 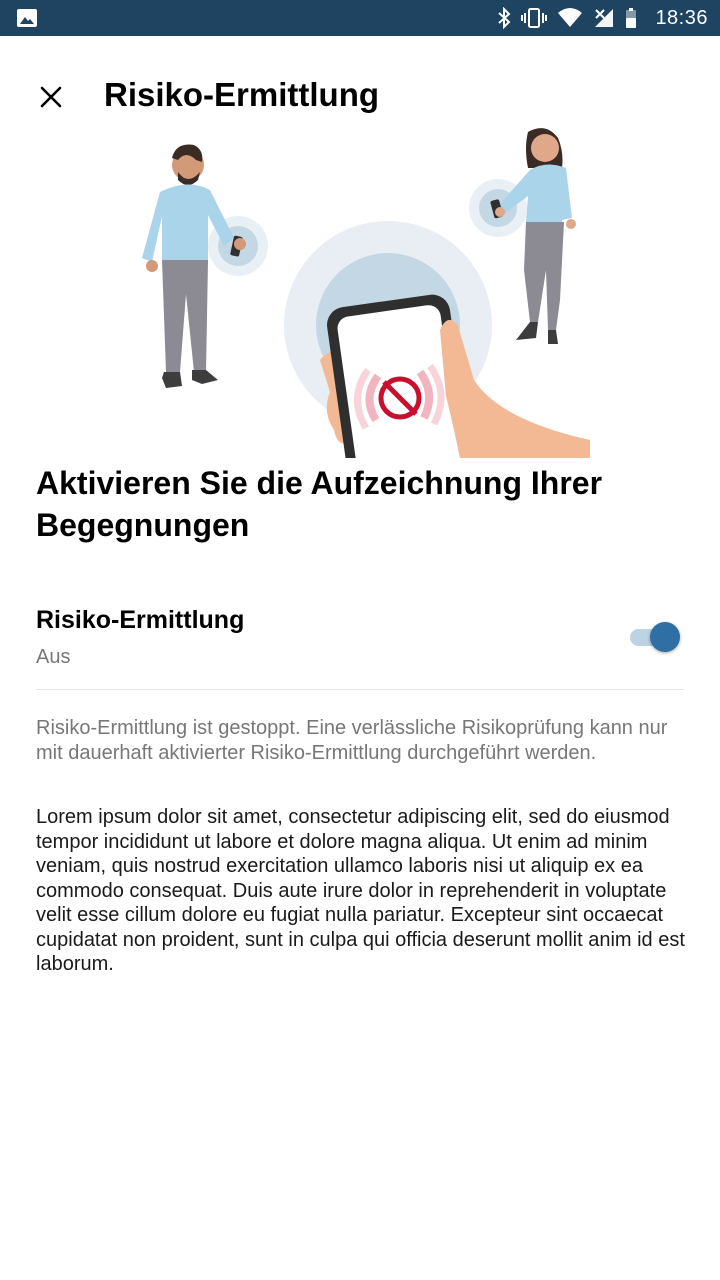 I want to click on page-title: Risiko-Ermittlung, so click(x=242, y=94).